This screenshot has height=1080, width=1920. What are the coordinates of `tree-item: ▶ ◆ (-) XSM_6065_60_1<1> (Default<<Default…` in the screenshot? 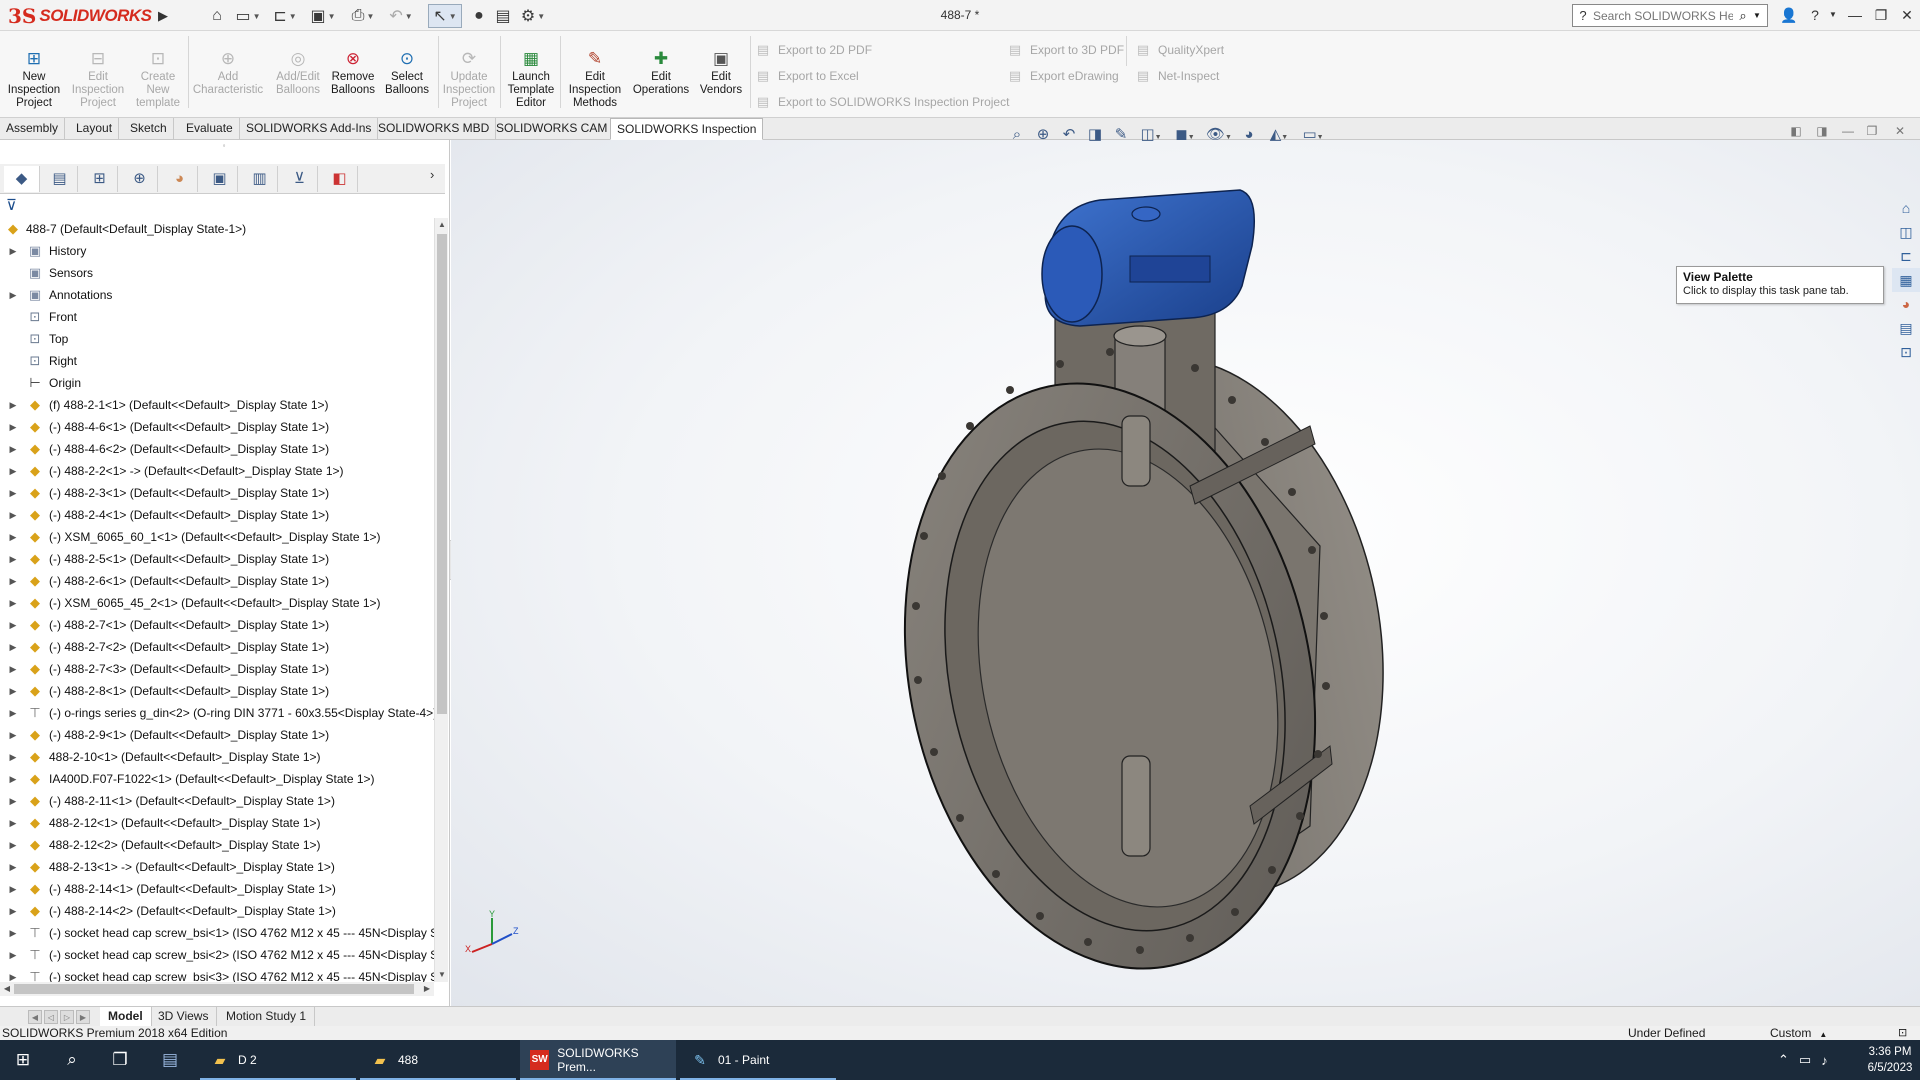 It's located at (217, 537).